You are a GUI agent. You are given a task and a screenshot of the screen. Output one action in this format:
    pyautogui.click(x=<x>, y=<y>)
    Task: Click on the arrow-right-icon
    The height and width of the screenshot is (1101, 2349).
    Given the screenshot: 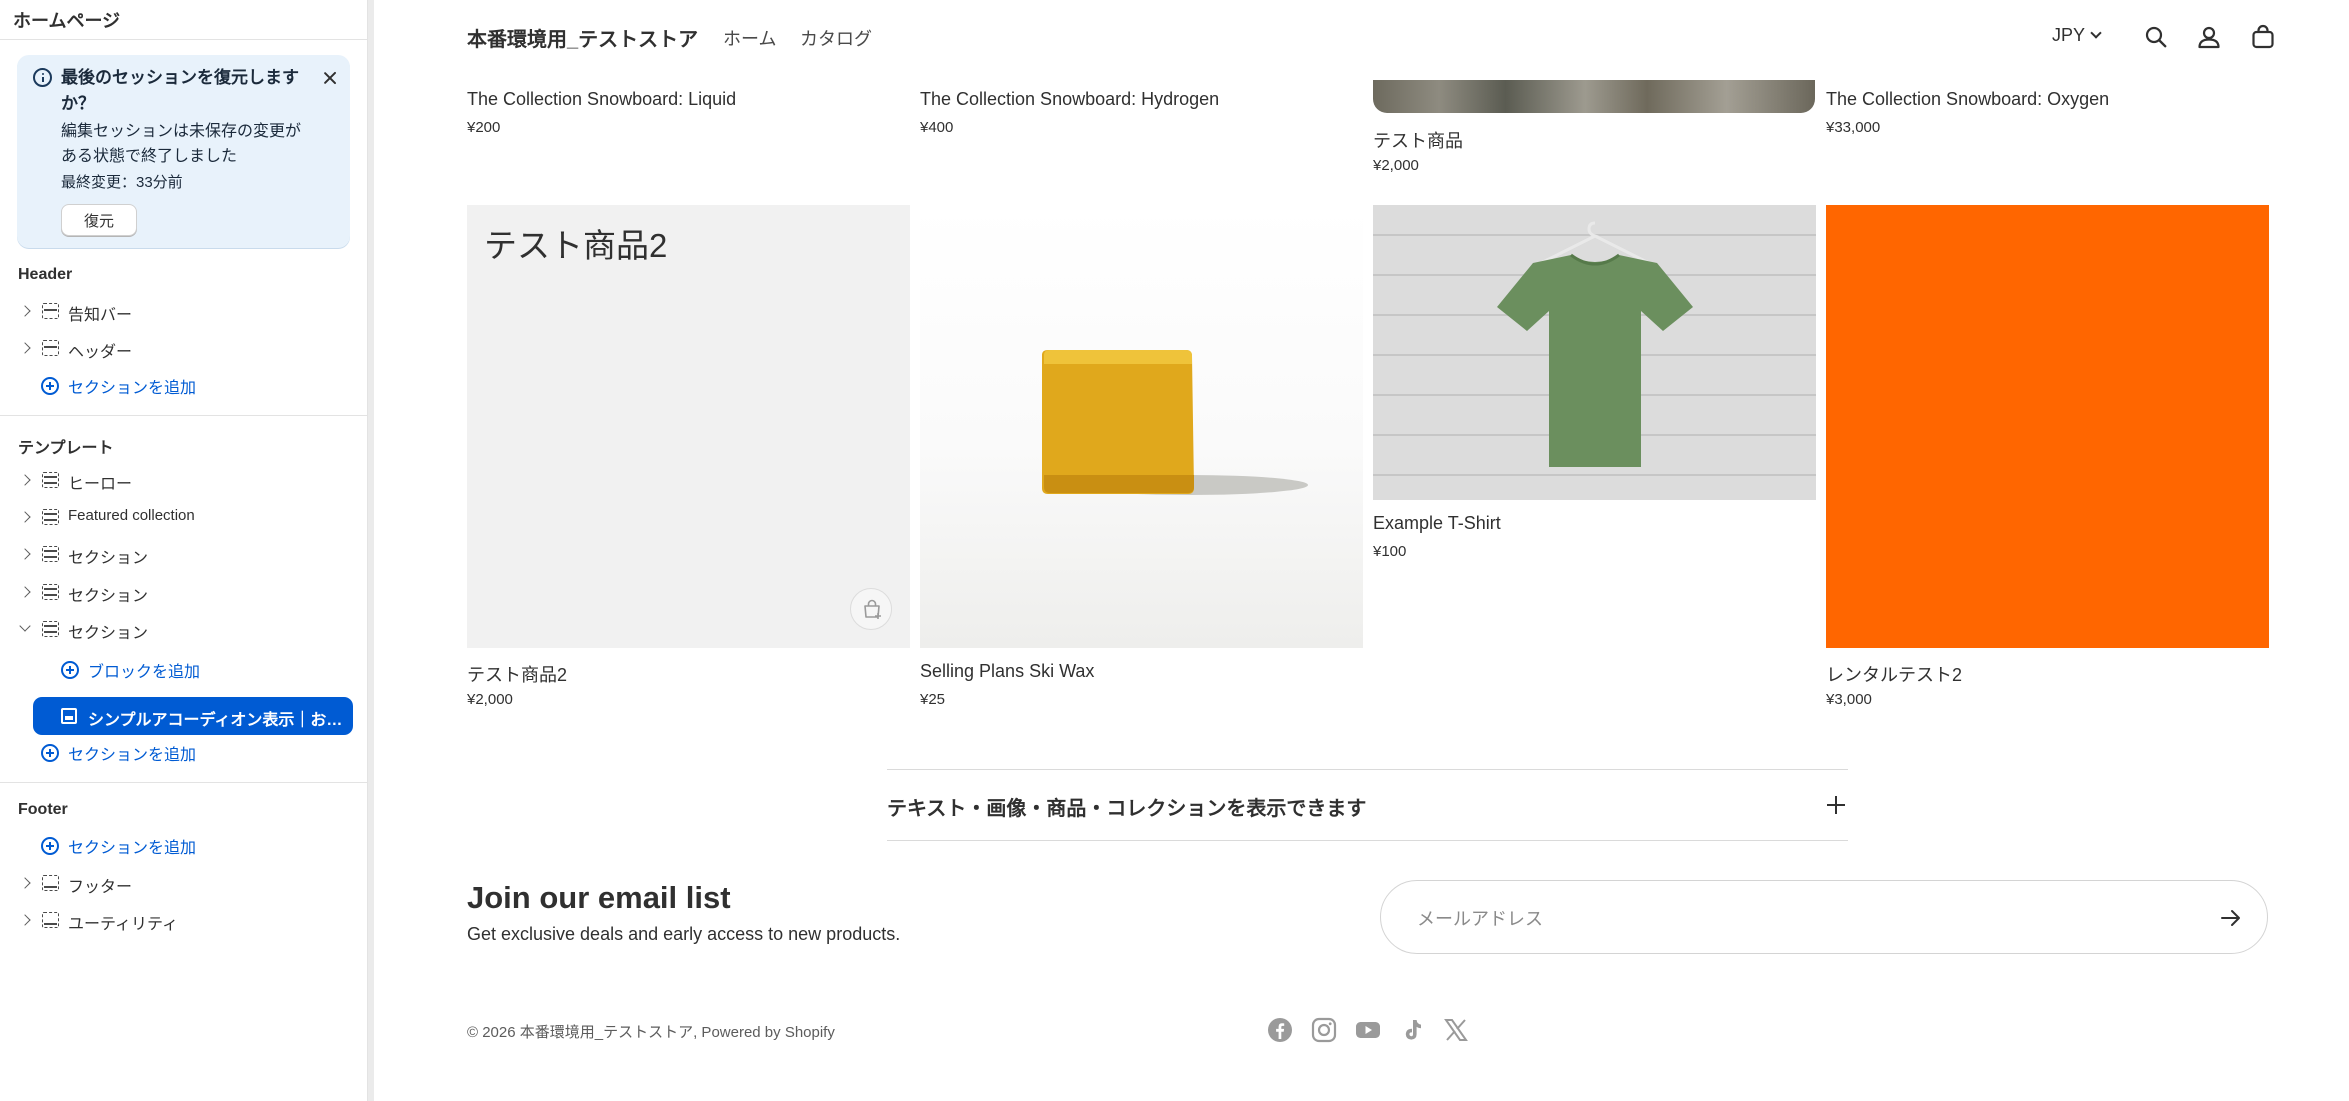 What is the action you would take?
    pyautogui.click(x=2231, y=918)
    